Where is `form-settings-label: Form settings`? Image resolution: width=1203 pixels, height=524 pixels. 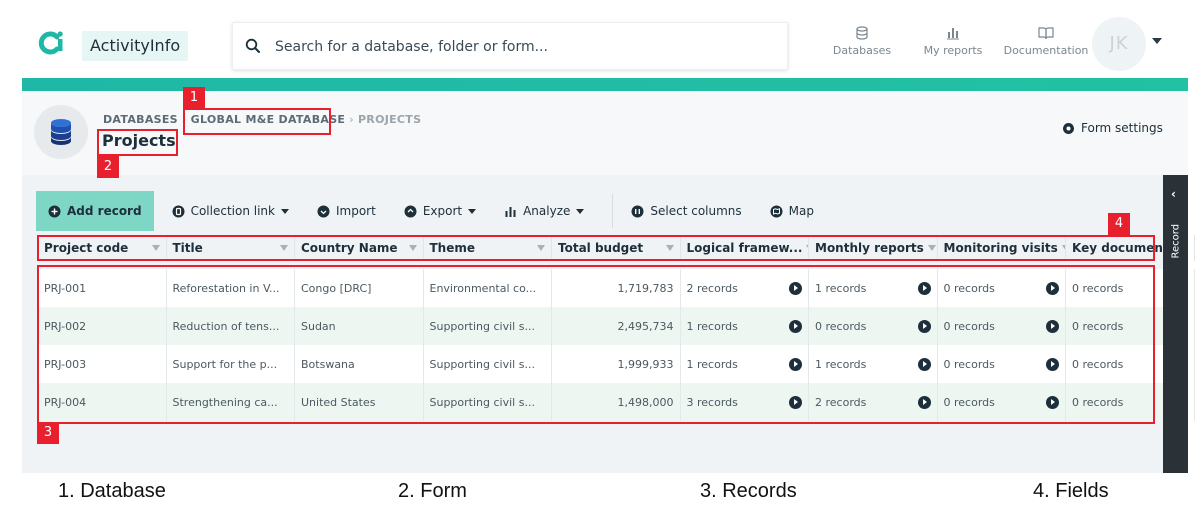 form-settings-label: Form settings is located at coordinates (1122, 128).